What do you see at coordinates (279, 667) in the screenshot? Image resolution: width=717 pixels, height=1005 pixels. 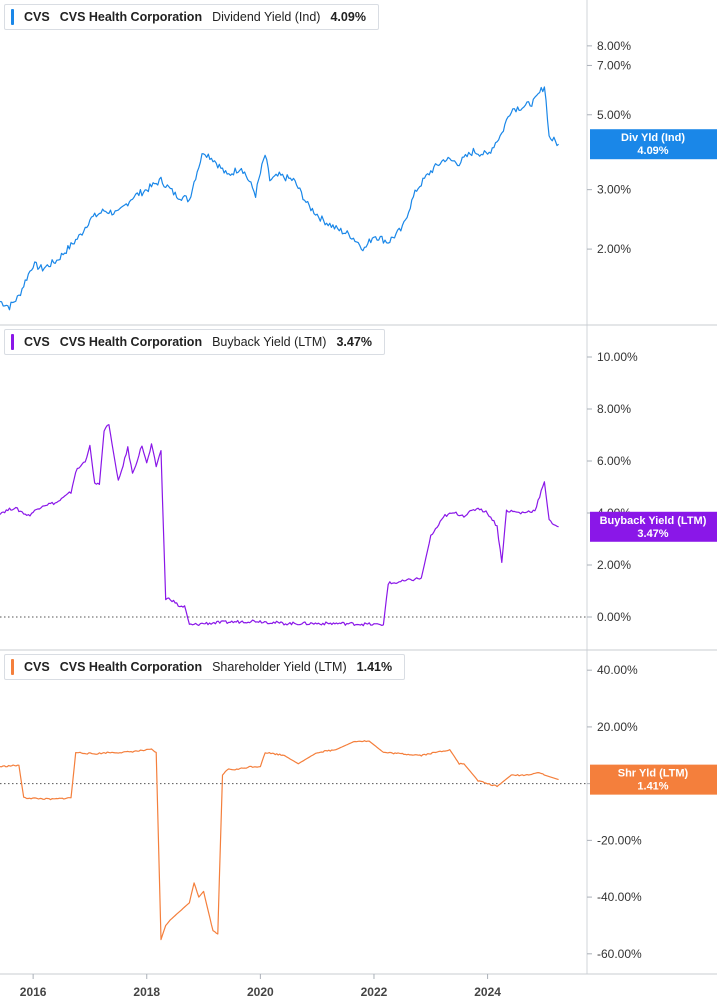 I see `legend-metric: Shareholder Yield (LTM)` at bounding box center [279, 667].